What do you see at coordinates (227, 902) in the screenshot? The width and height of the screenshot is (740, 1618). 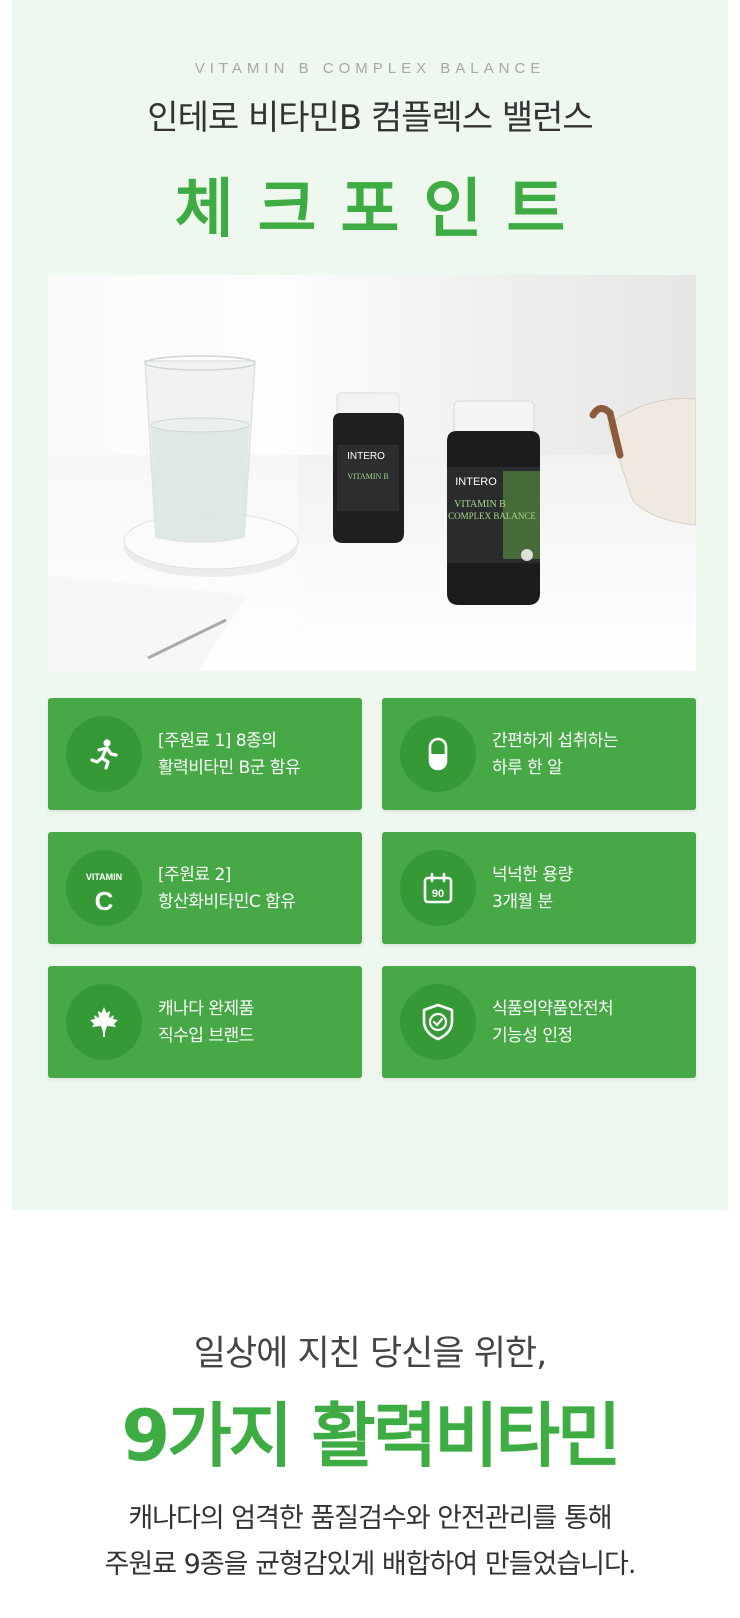 I see `feature-line2: 항산화비타민C 함유` at bounding box center [227, 902].